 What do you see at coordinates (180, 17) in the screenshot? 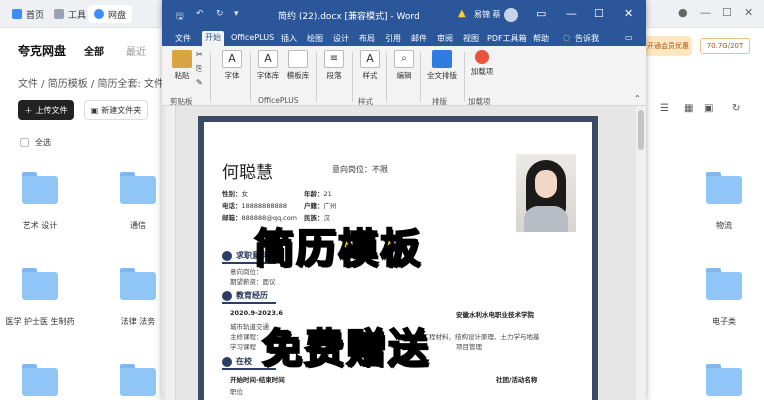
I see `save-icon: 🖫` at bounding box center [180, 17].